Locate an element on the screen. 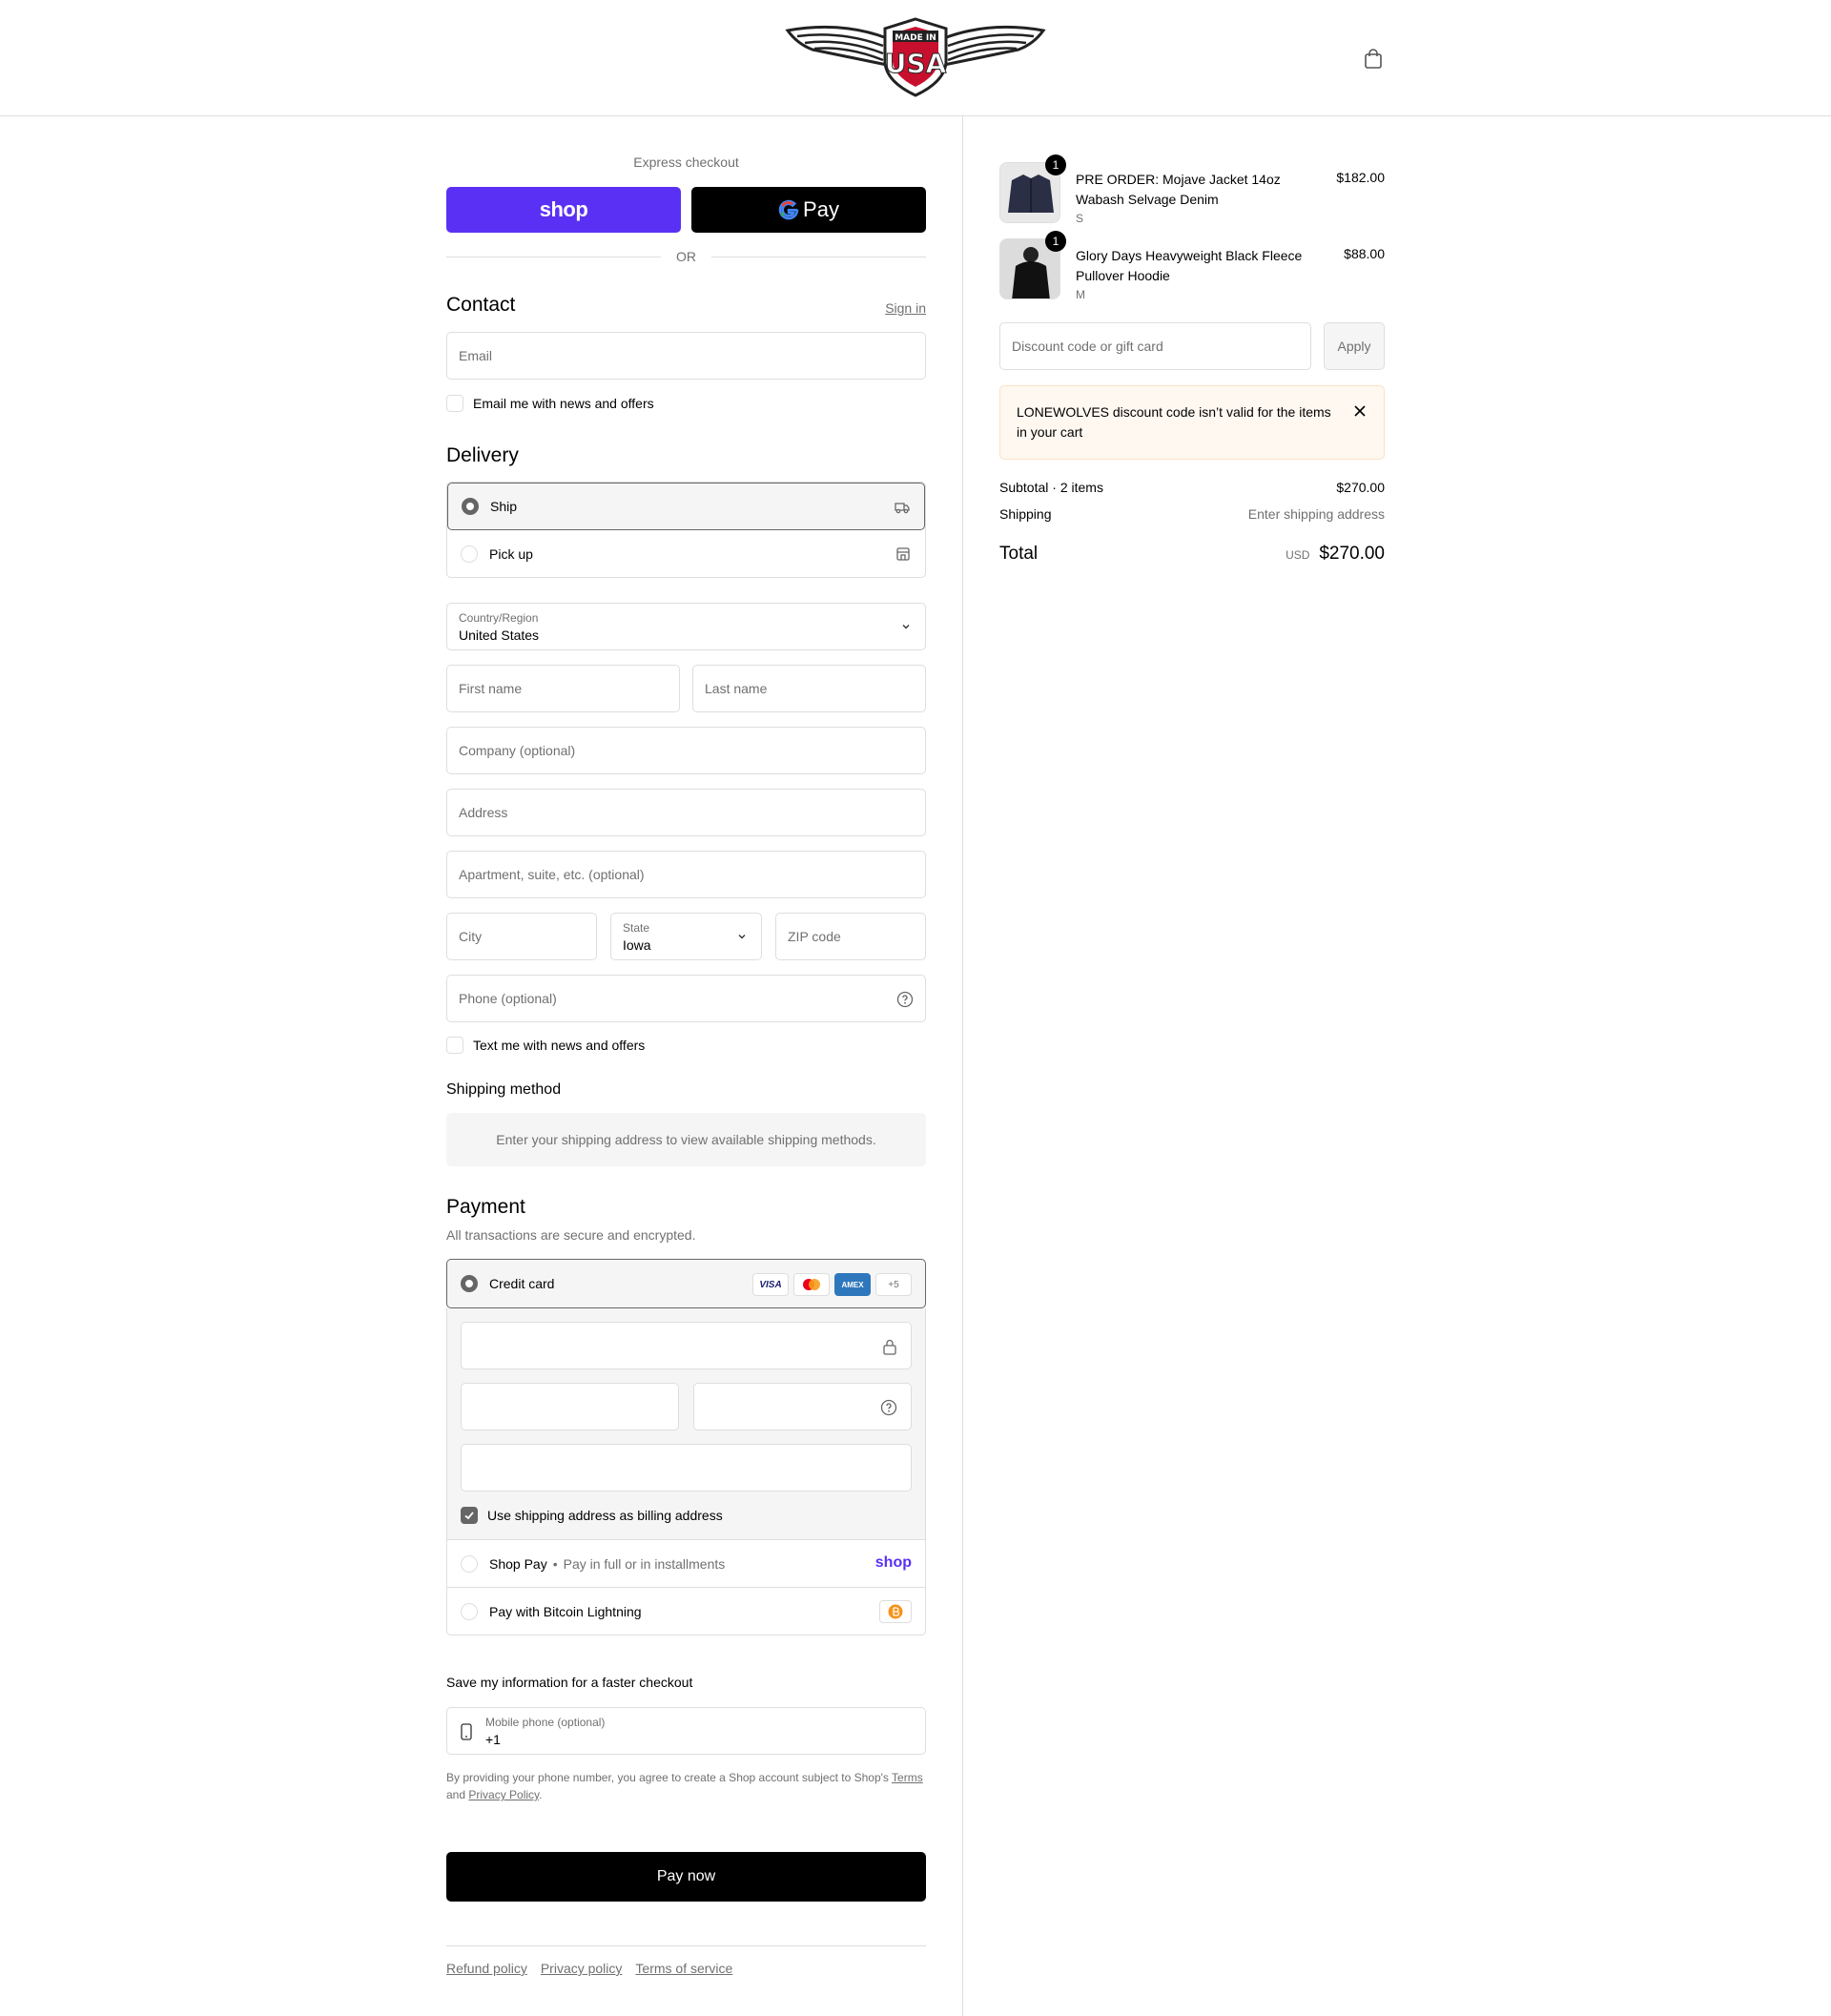 The width and height of the screenshot is (1831, 2016). mobile-phone-field: Mobile phone (optional) +1 is located at coordinates (686, 1731).